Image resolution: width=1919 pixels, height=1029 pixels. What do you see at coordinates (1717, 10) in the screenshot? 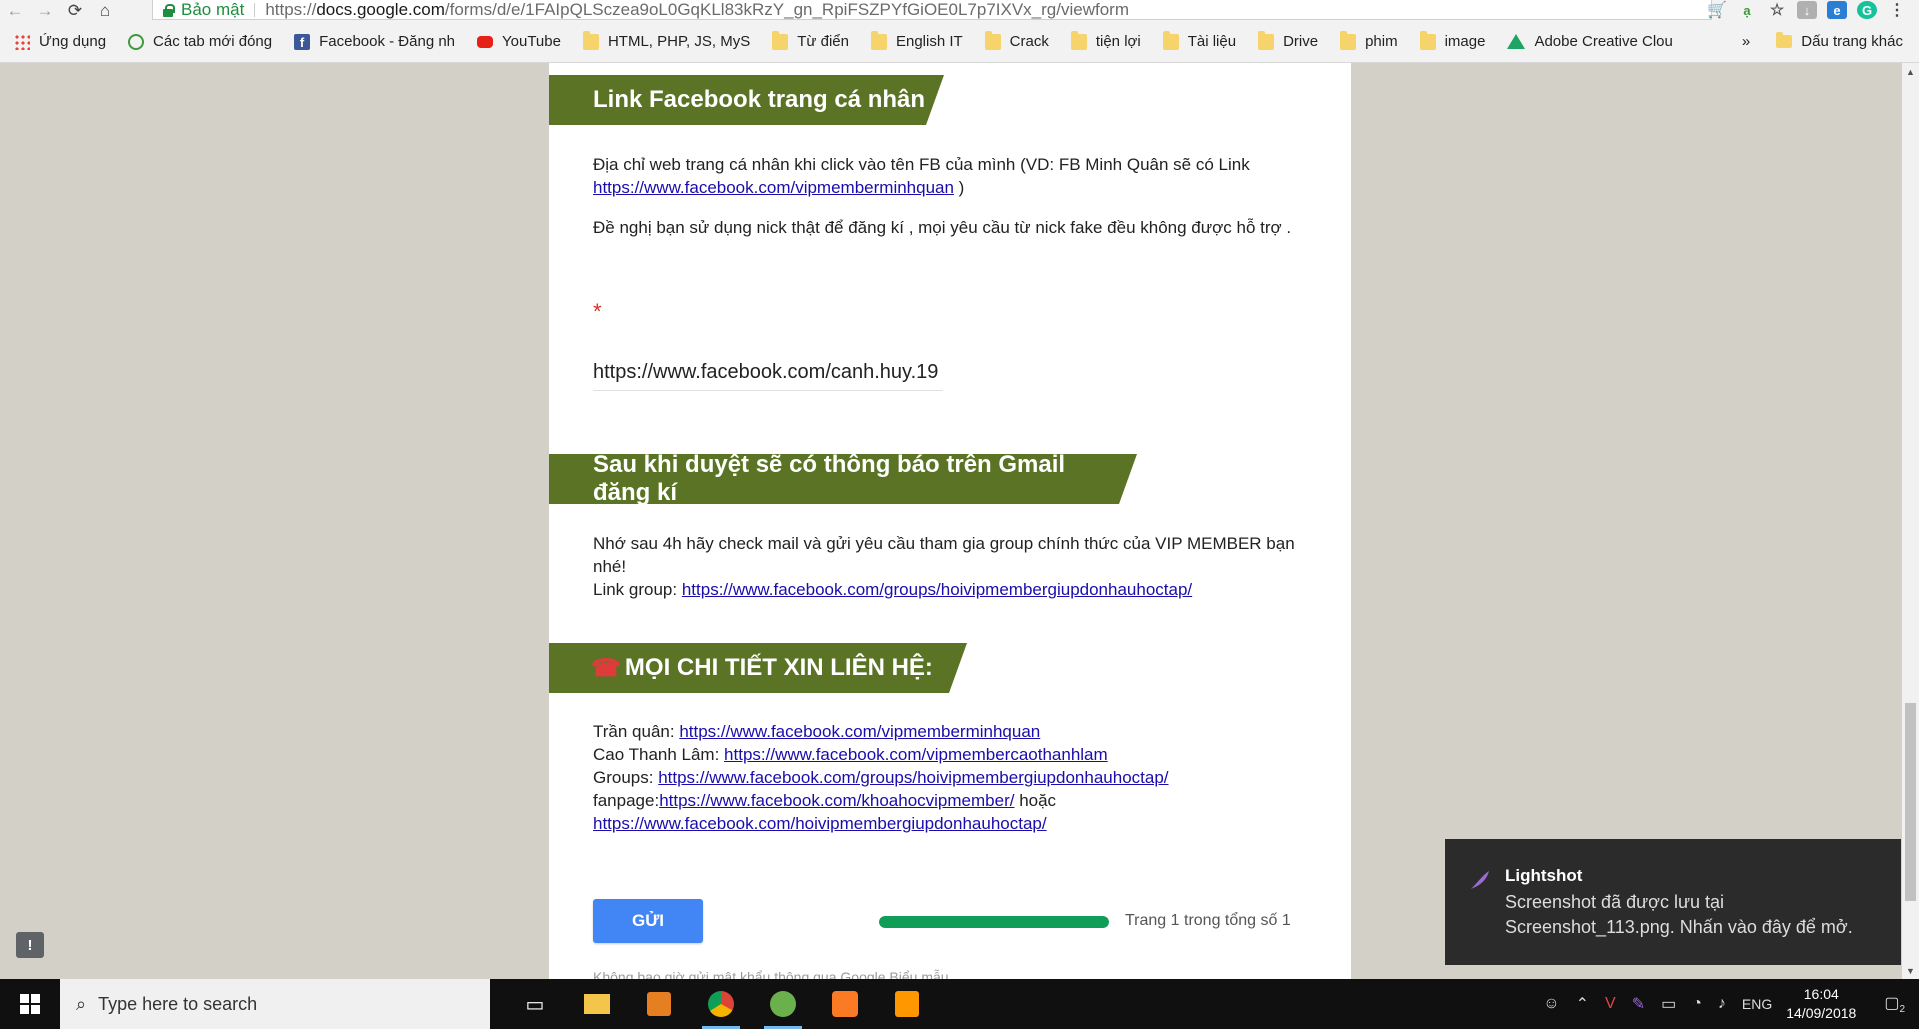
I see `cart-icon: 🛒` at bounding box center [1717, 10].